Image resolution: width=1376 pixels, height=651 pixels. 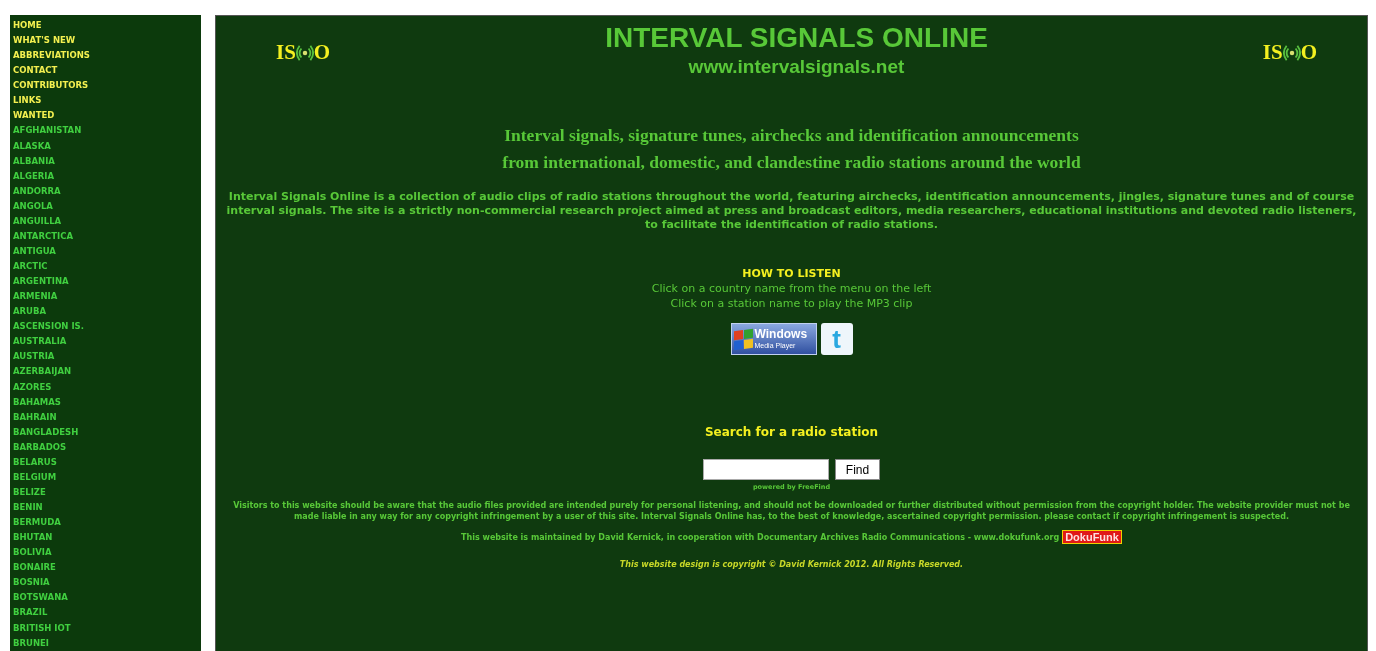 What do you see at coordinates (34, 176) in the screenshot?
I see `country-link: ALGERIA` at bounding box center [34, 176].